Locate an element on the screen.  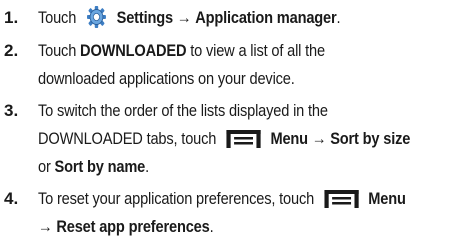
step-number: 2. is located at coordinates (11, 50).